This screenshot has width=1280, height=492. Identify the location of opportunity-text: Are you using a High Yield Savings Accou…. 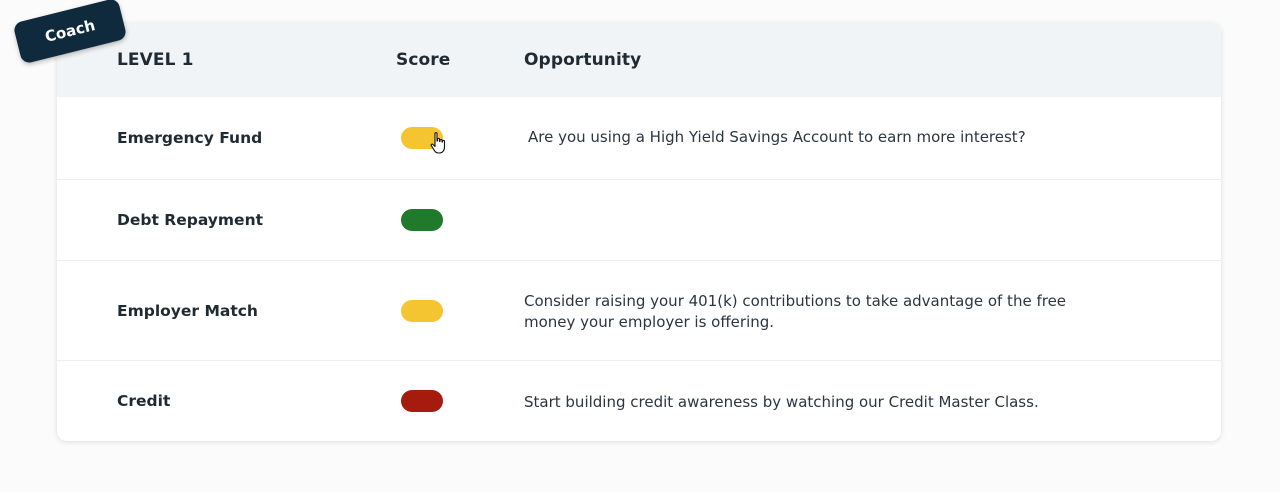
(777, 137).